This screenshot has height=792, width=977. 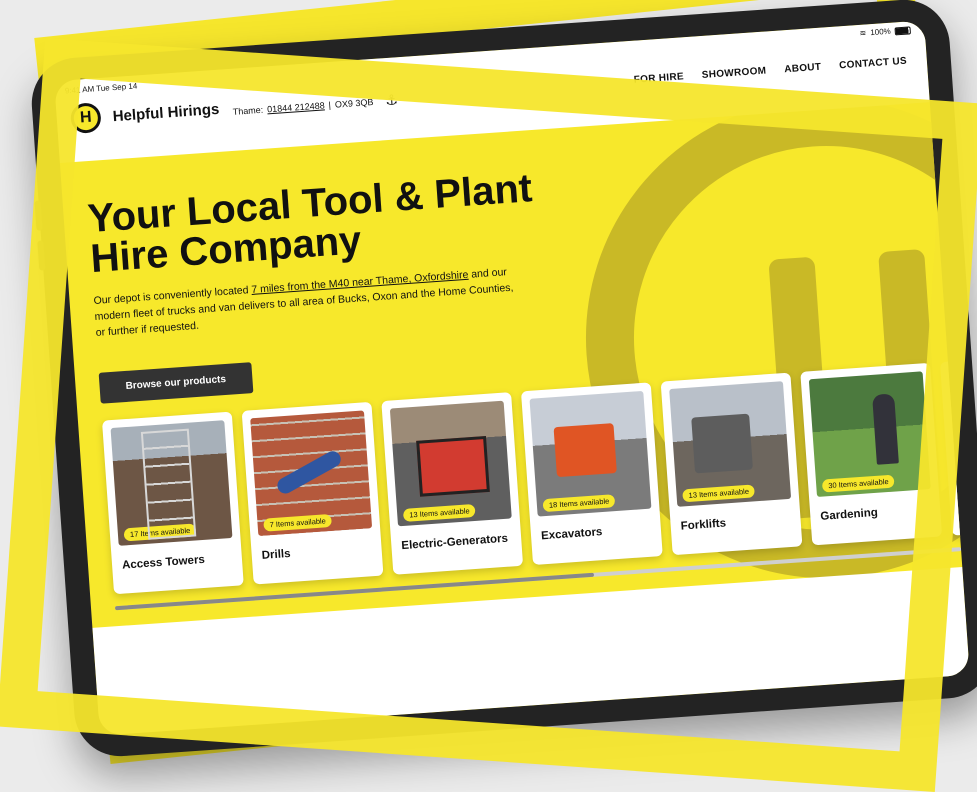 What do you see at coordinates (881, 32) in the screenshot?
I see `battery-percentage: 100%` at bounding box center [881, 32].